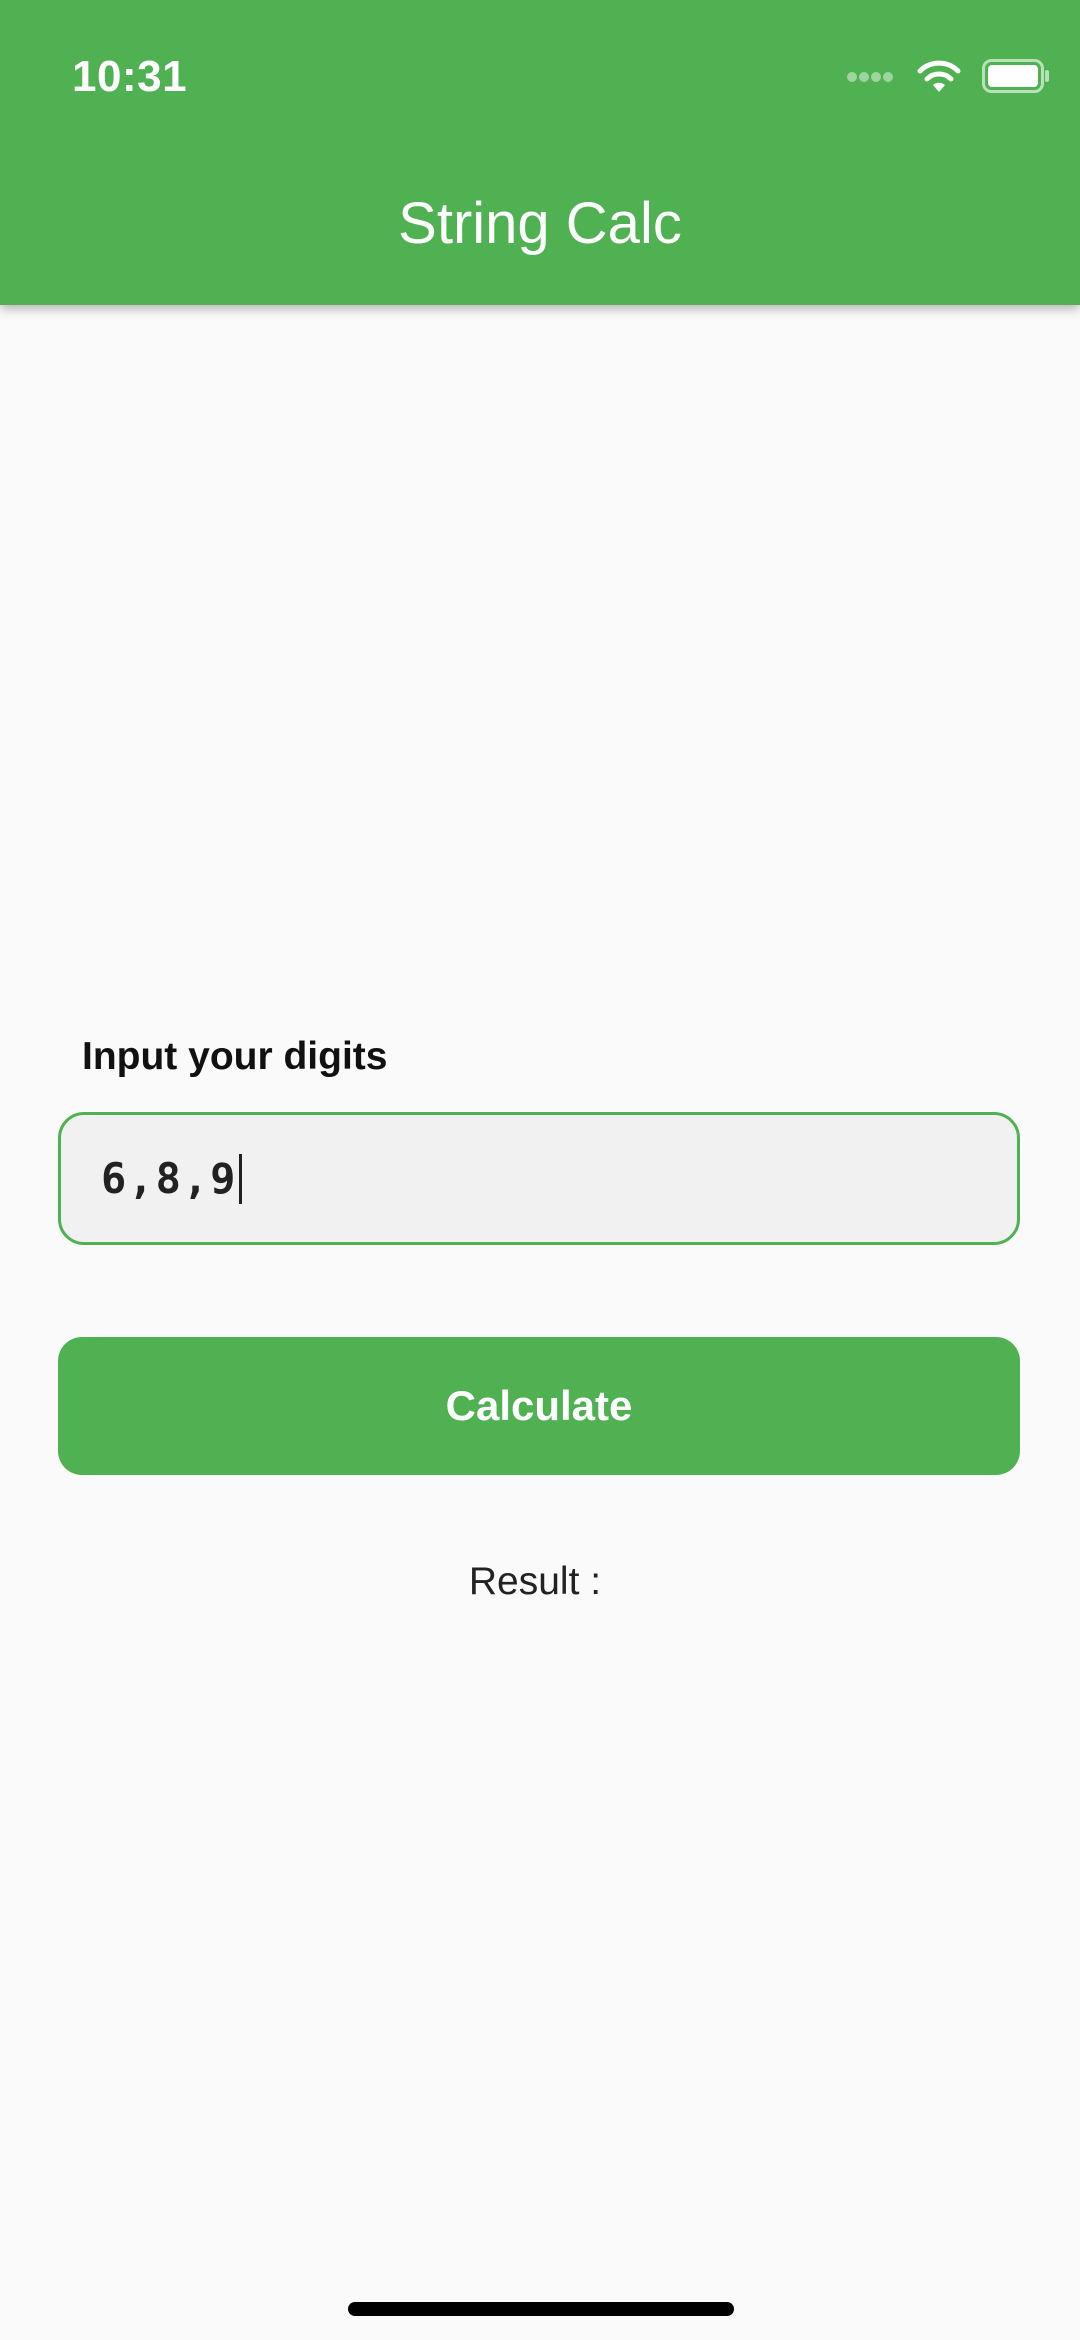 The image size is (1080, 2340). I want to click on status-icons, so click(948, 78).